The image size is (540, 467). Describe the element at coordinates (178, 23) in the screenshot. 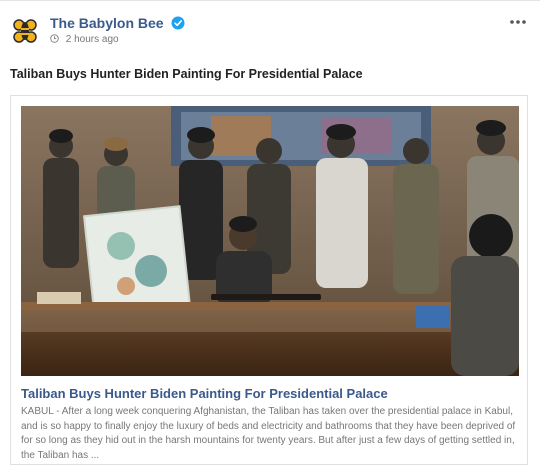

I see `verified-check-icon` at that location.